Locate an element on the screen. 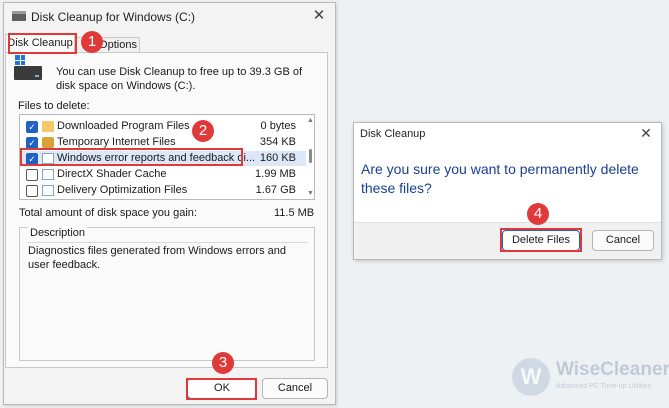 Image resolution: width=669 pixels, height=408 pixels. file-size: 354 KB is located at coordinates (277, 142).